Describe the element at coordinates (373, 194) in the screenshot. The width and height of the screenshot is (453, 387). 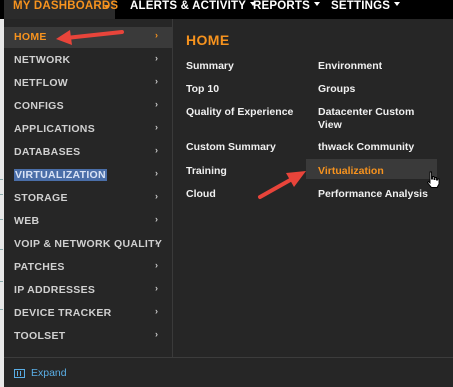
I see `link-performance-analysis: Performance Analysis` at that location.